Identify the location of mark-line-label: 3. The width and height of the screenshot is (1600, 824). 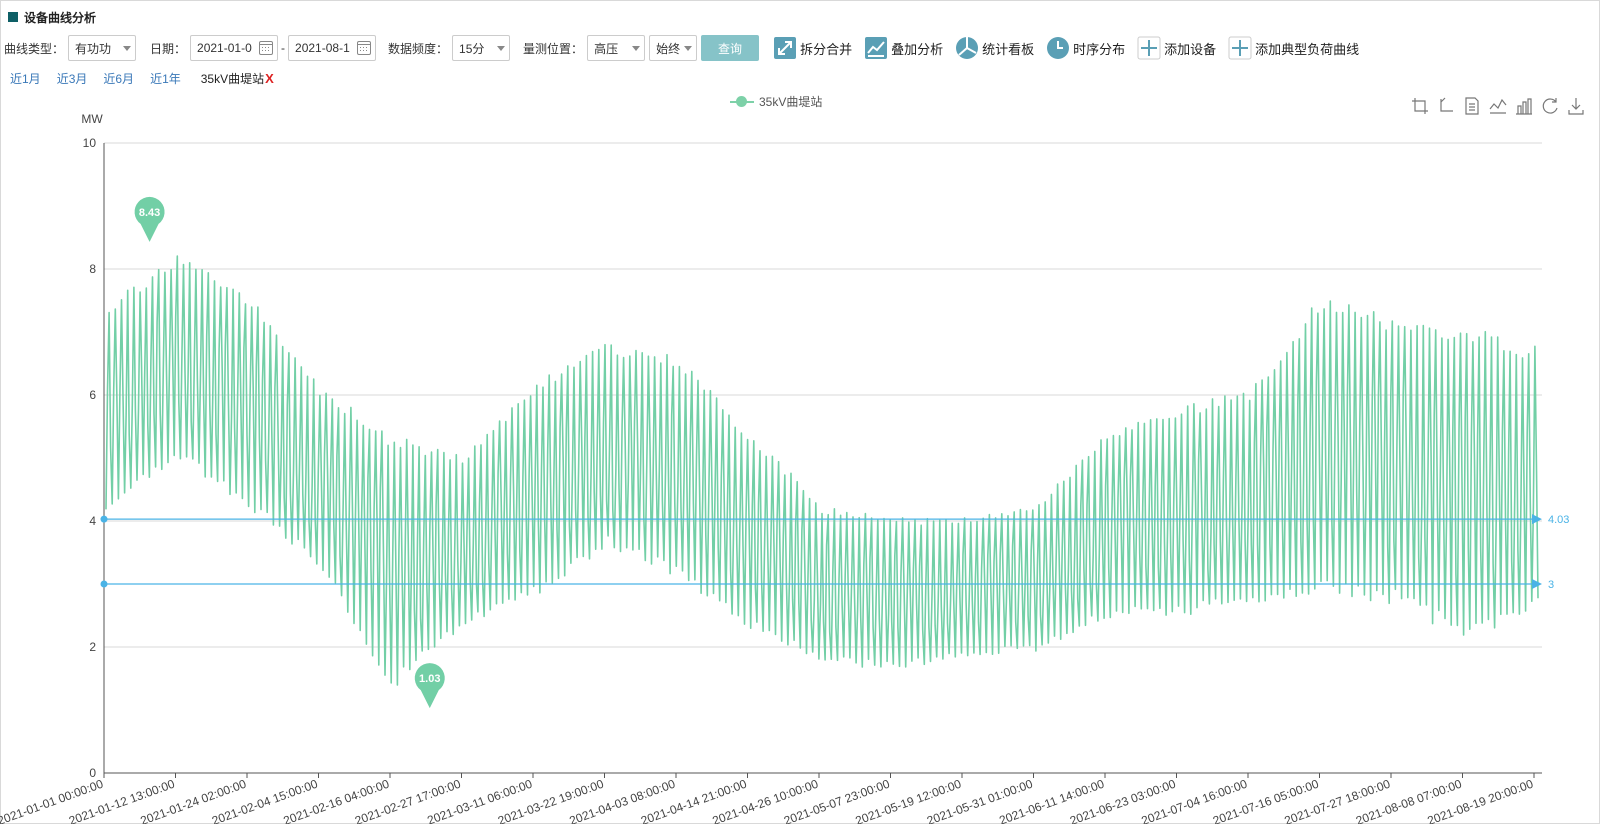
(1551, 585).